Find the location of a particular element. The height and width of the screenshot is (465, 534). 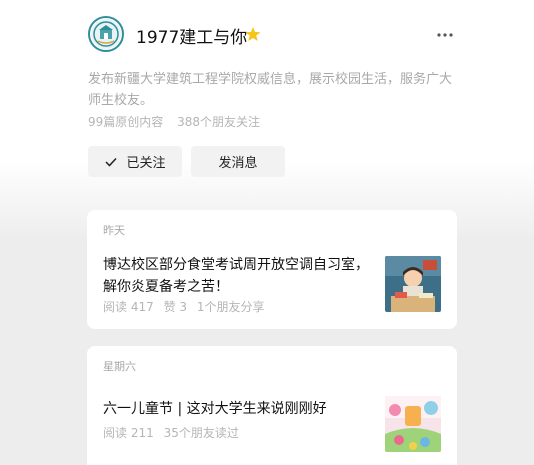

college-logo-icon is located at coordinates (106, 34).